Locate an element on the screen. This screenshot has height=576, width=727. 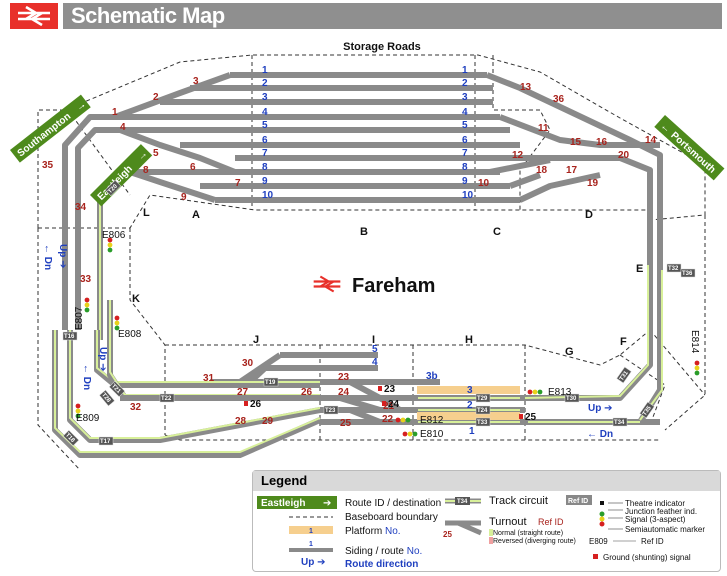
svg-text: Platform No. is located at coordinates (373, 531).